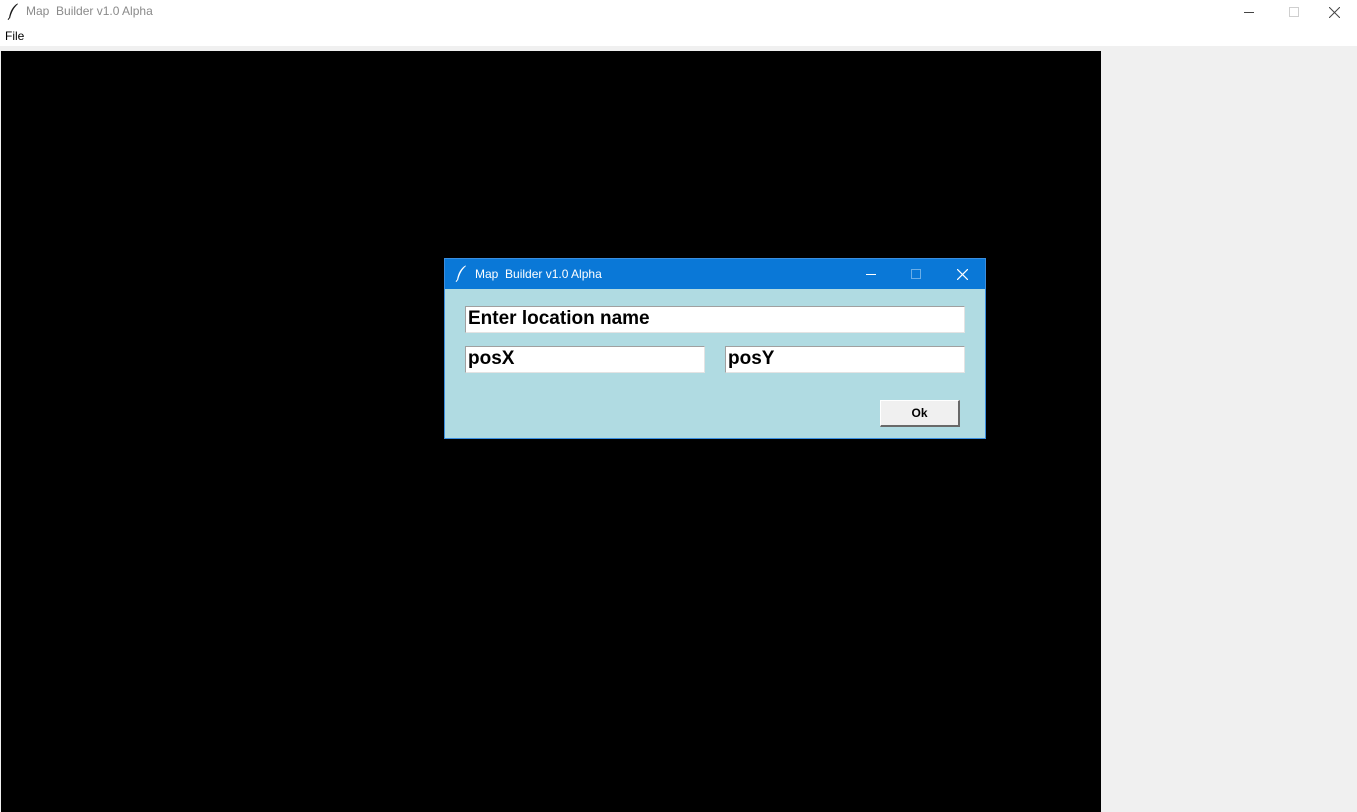 The width and height of the screenshot is (1357, 812). Describe the element at coordinates (678, 12) in the screenshot. I see `title-bar: Map Builder v1.0 Alpha` at that location.